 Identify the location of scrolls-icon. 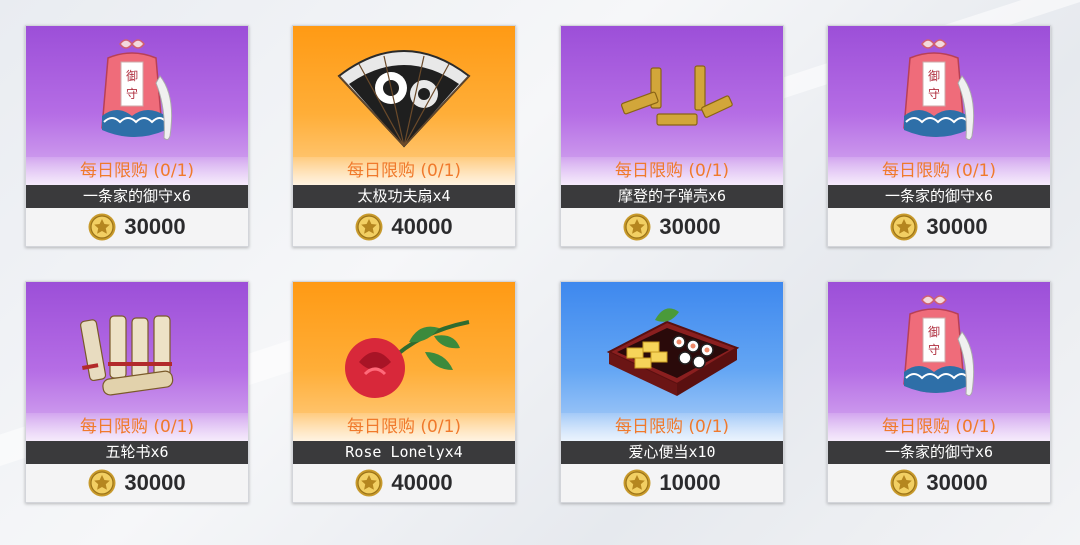
(127, 355).